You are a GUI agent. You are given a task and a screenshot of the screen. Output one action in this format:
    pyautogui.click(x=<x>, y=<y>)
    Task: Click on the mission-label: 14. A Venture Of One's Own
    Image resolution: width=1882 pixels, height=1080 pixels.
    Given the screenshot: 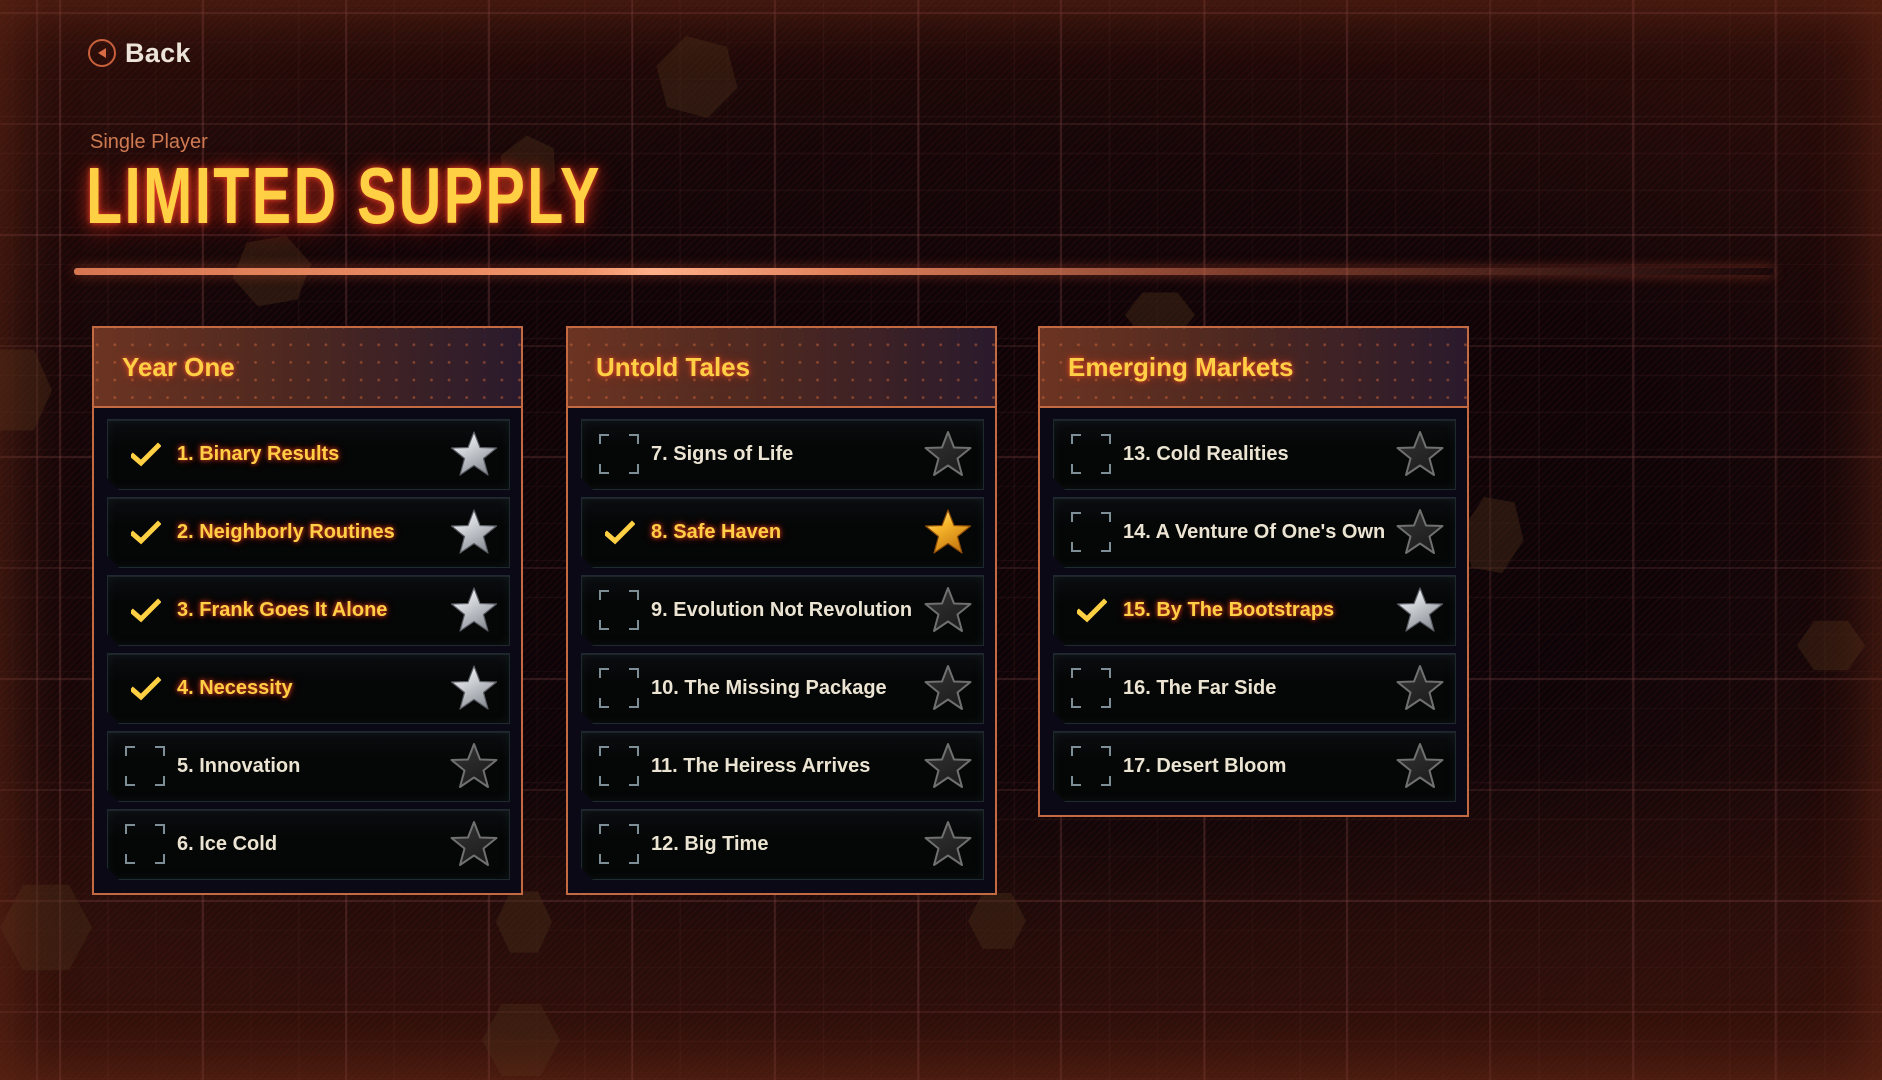 What is the action you would take?
    pyautogui.click(x=1254, y=532)
    